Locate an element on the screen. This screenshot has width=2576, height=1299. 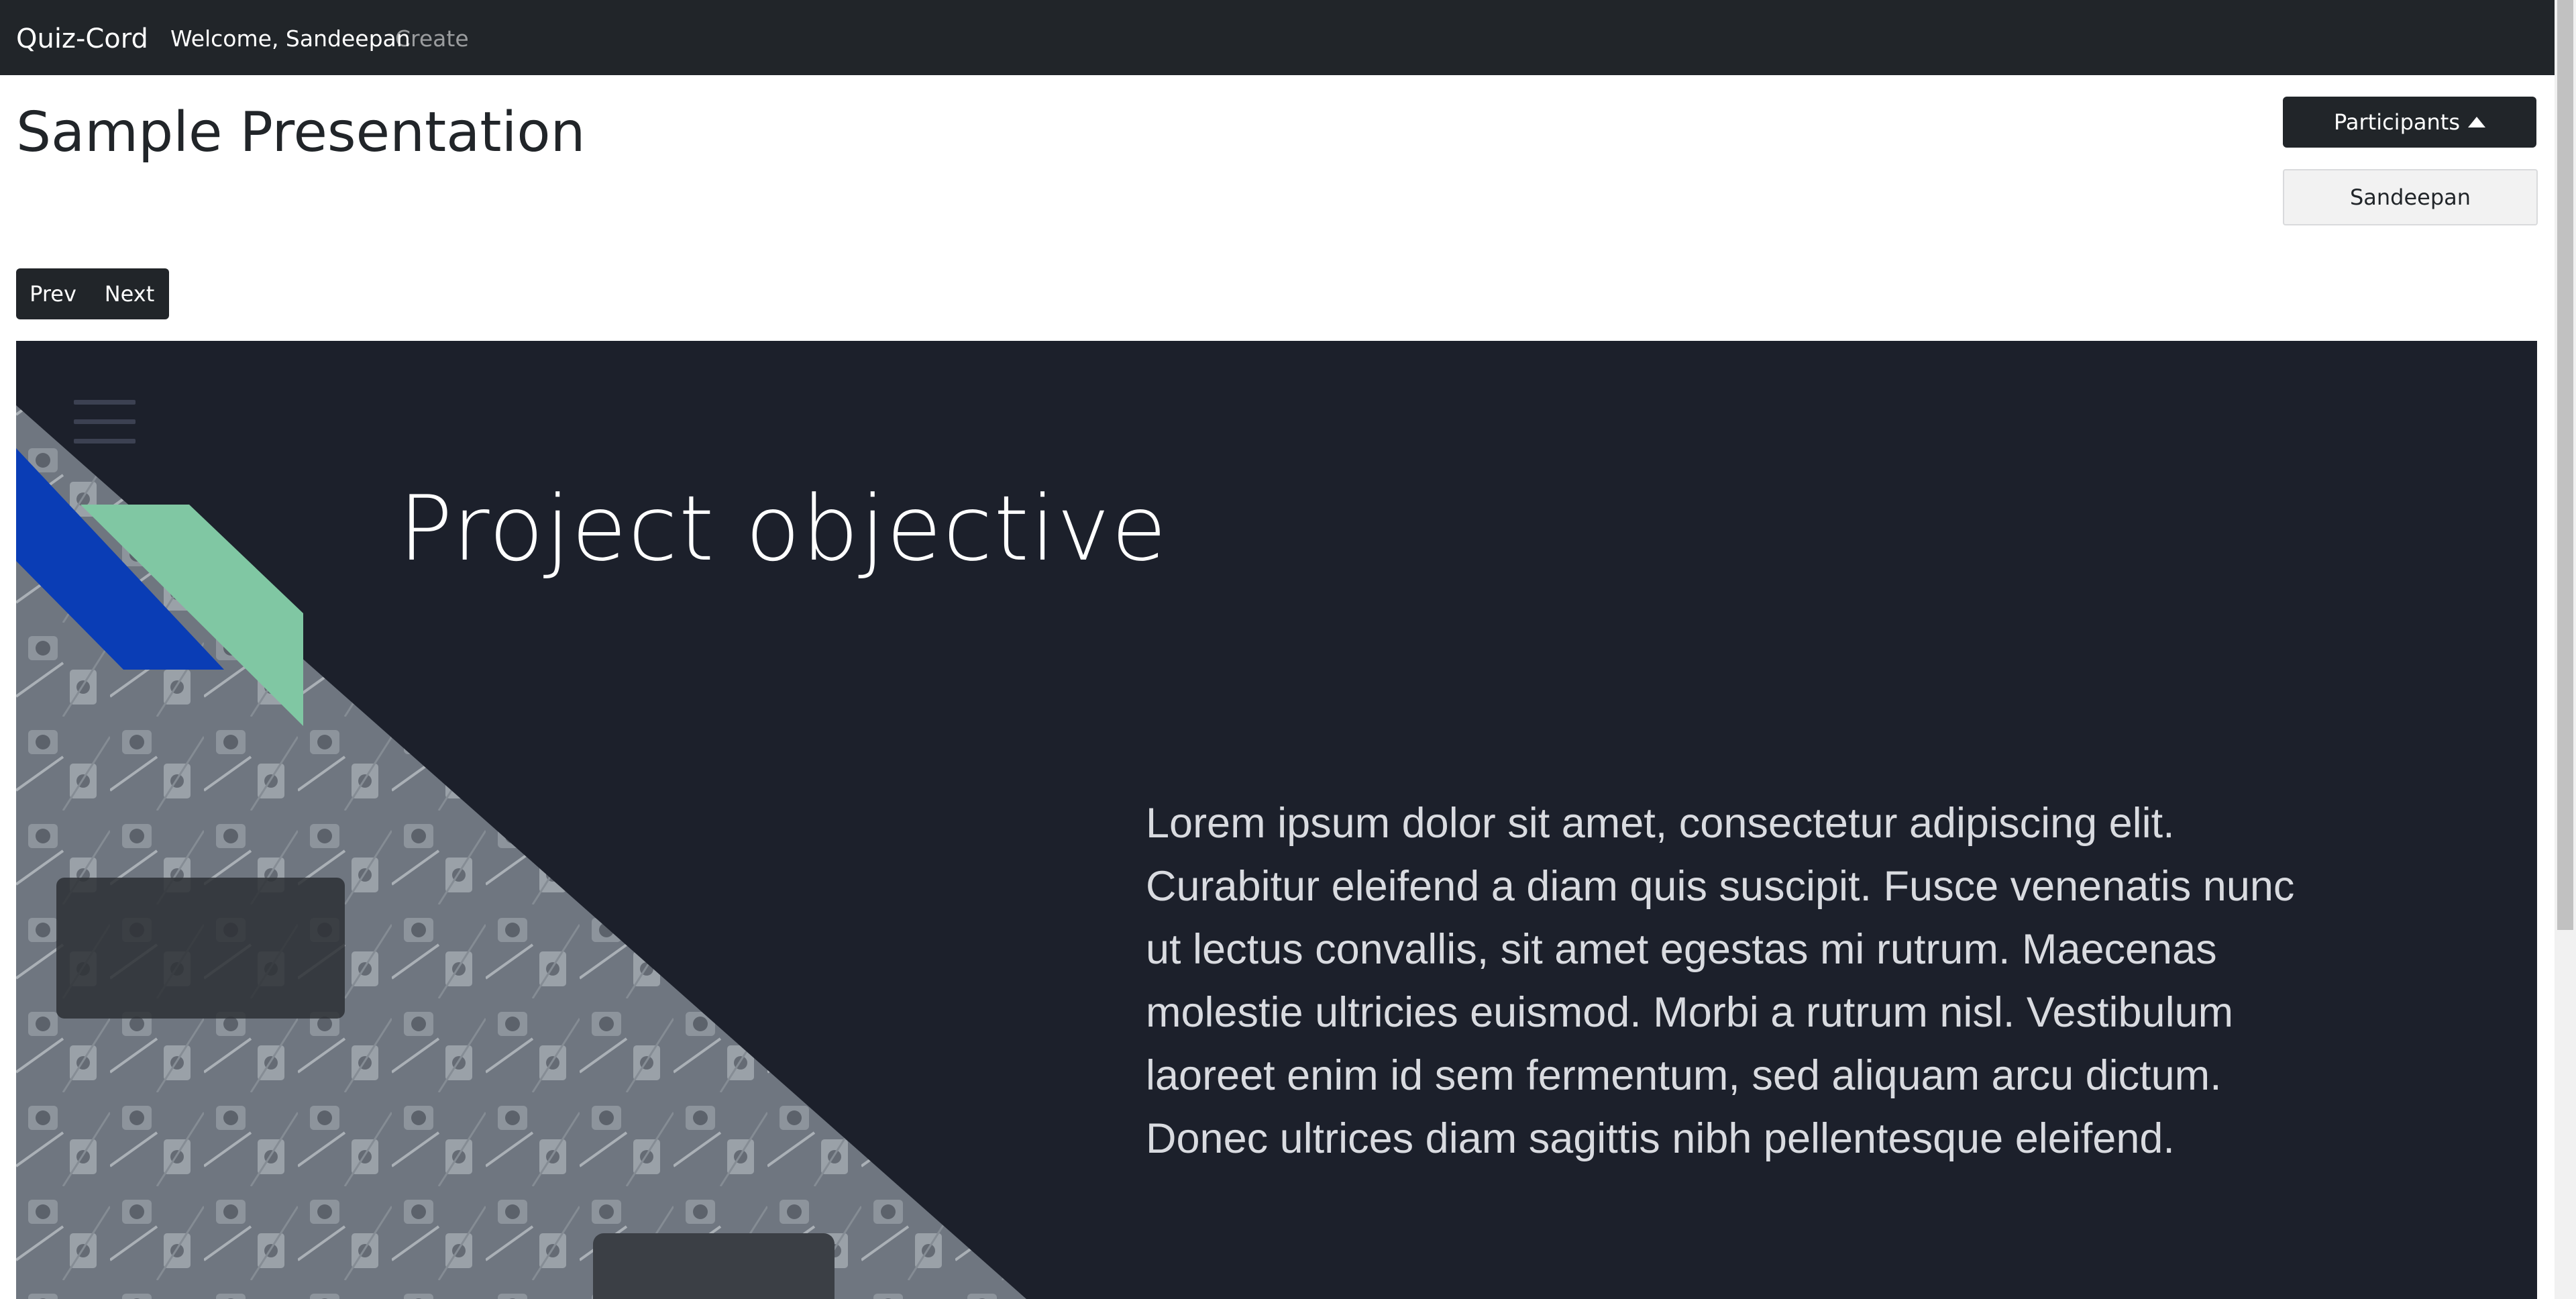
slide-navigation-group: Prev Next is located at coordinates (92, 293).